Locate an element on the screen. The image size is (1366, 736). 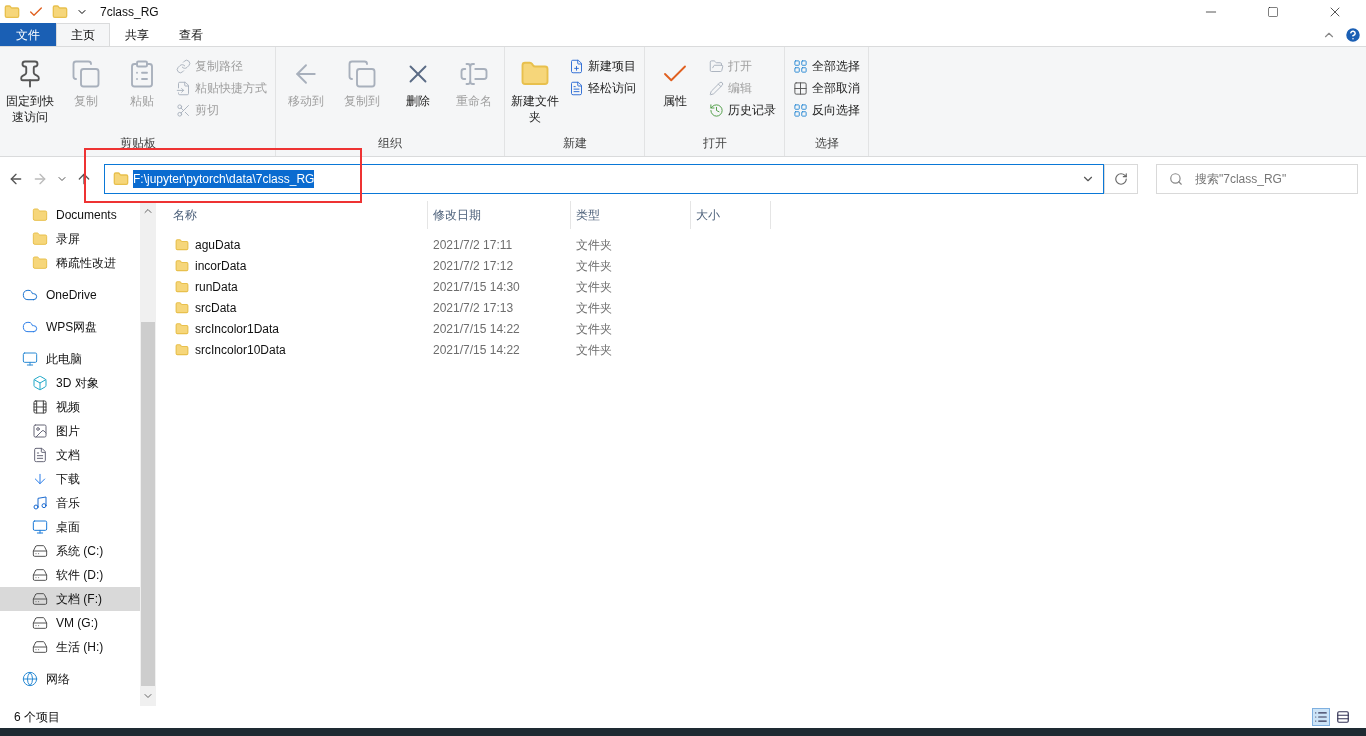
list-icon is located at coordinates (1321, 717).